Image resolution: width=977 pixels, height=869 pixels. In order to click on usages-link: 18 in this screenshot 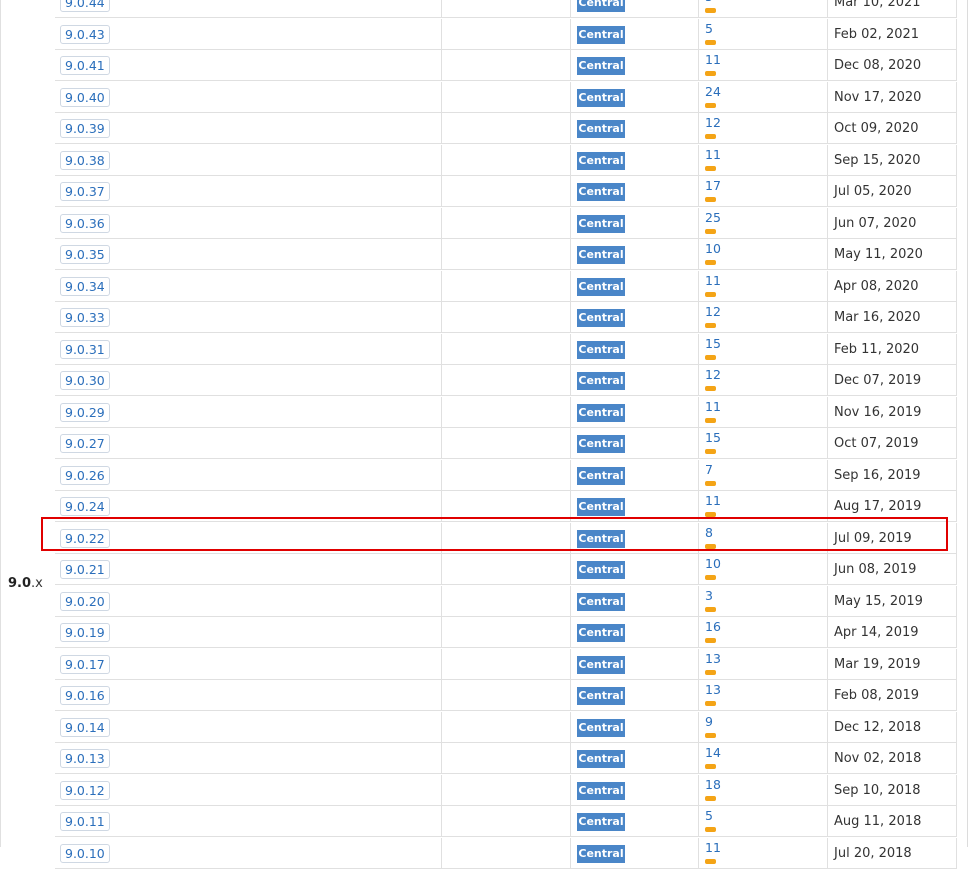, I will do `click(713, 784)`.